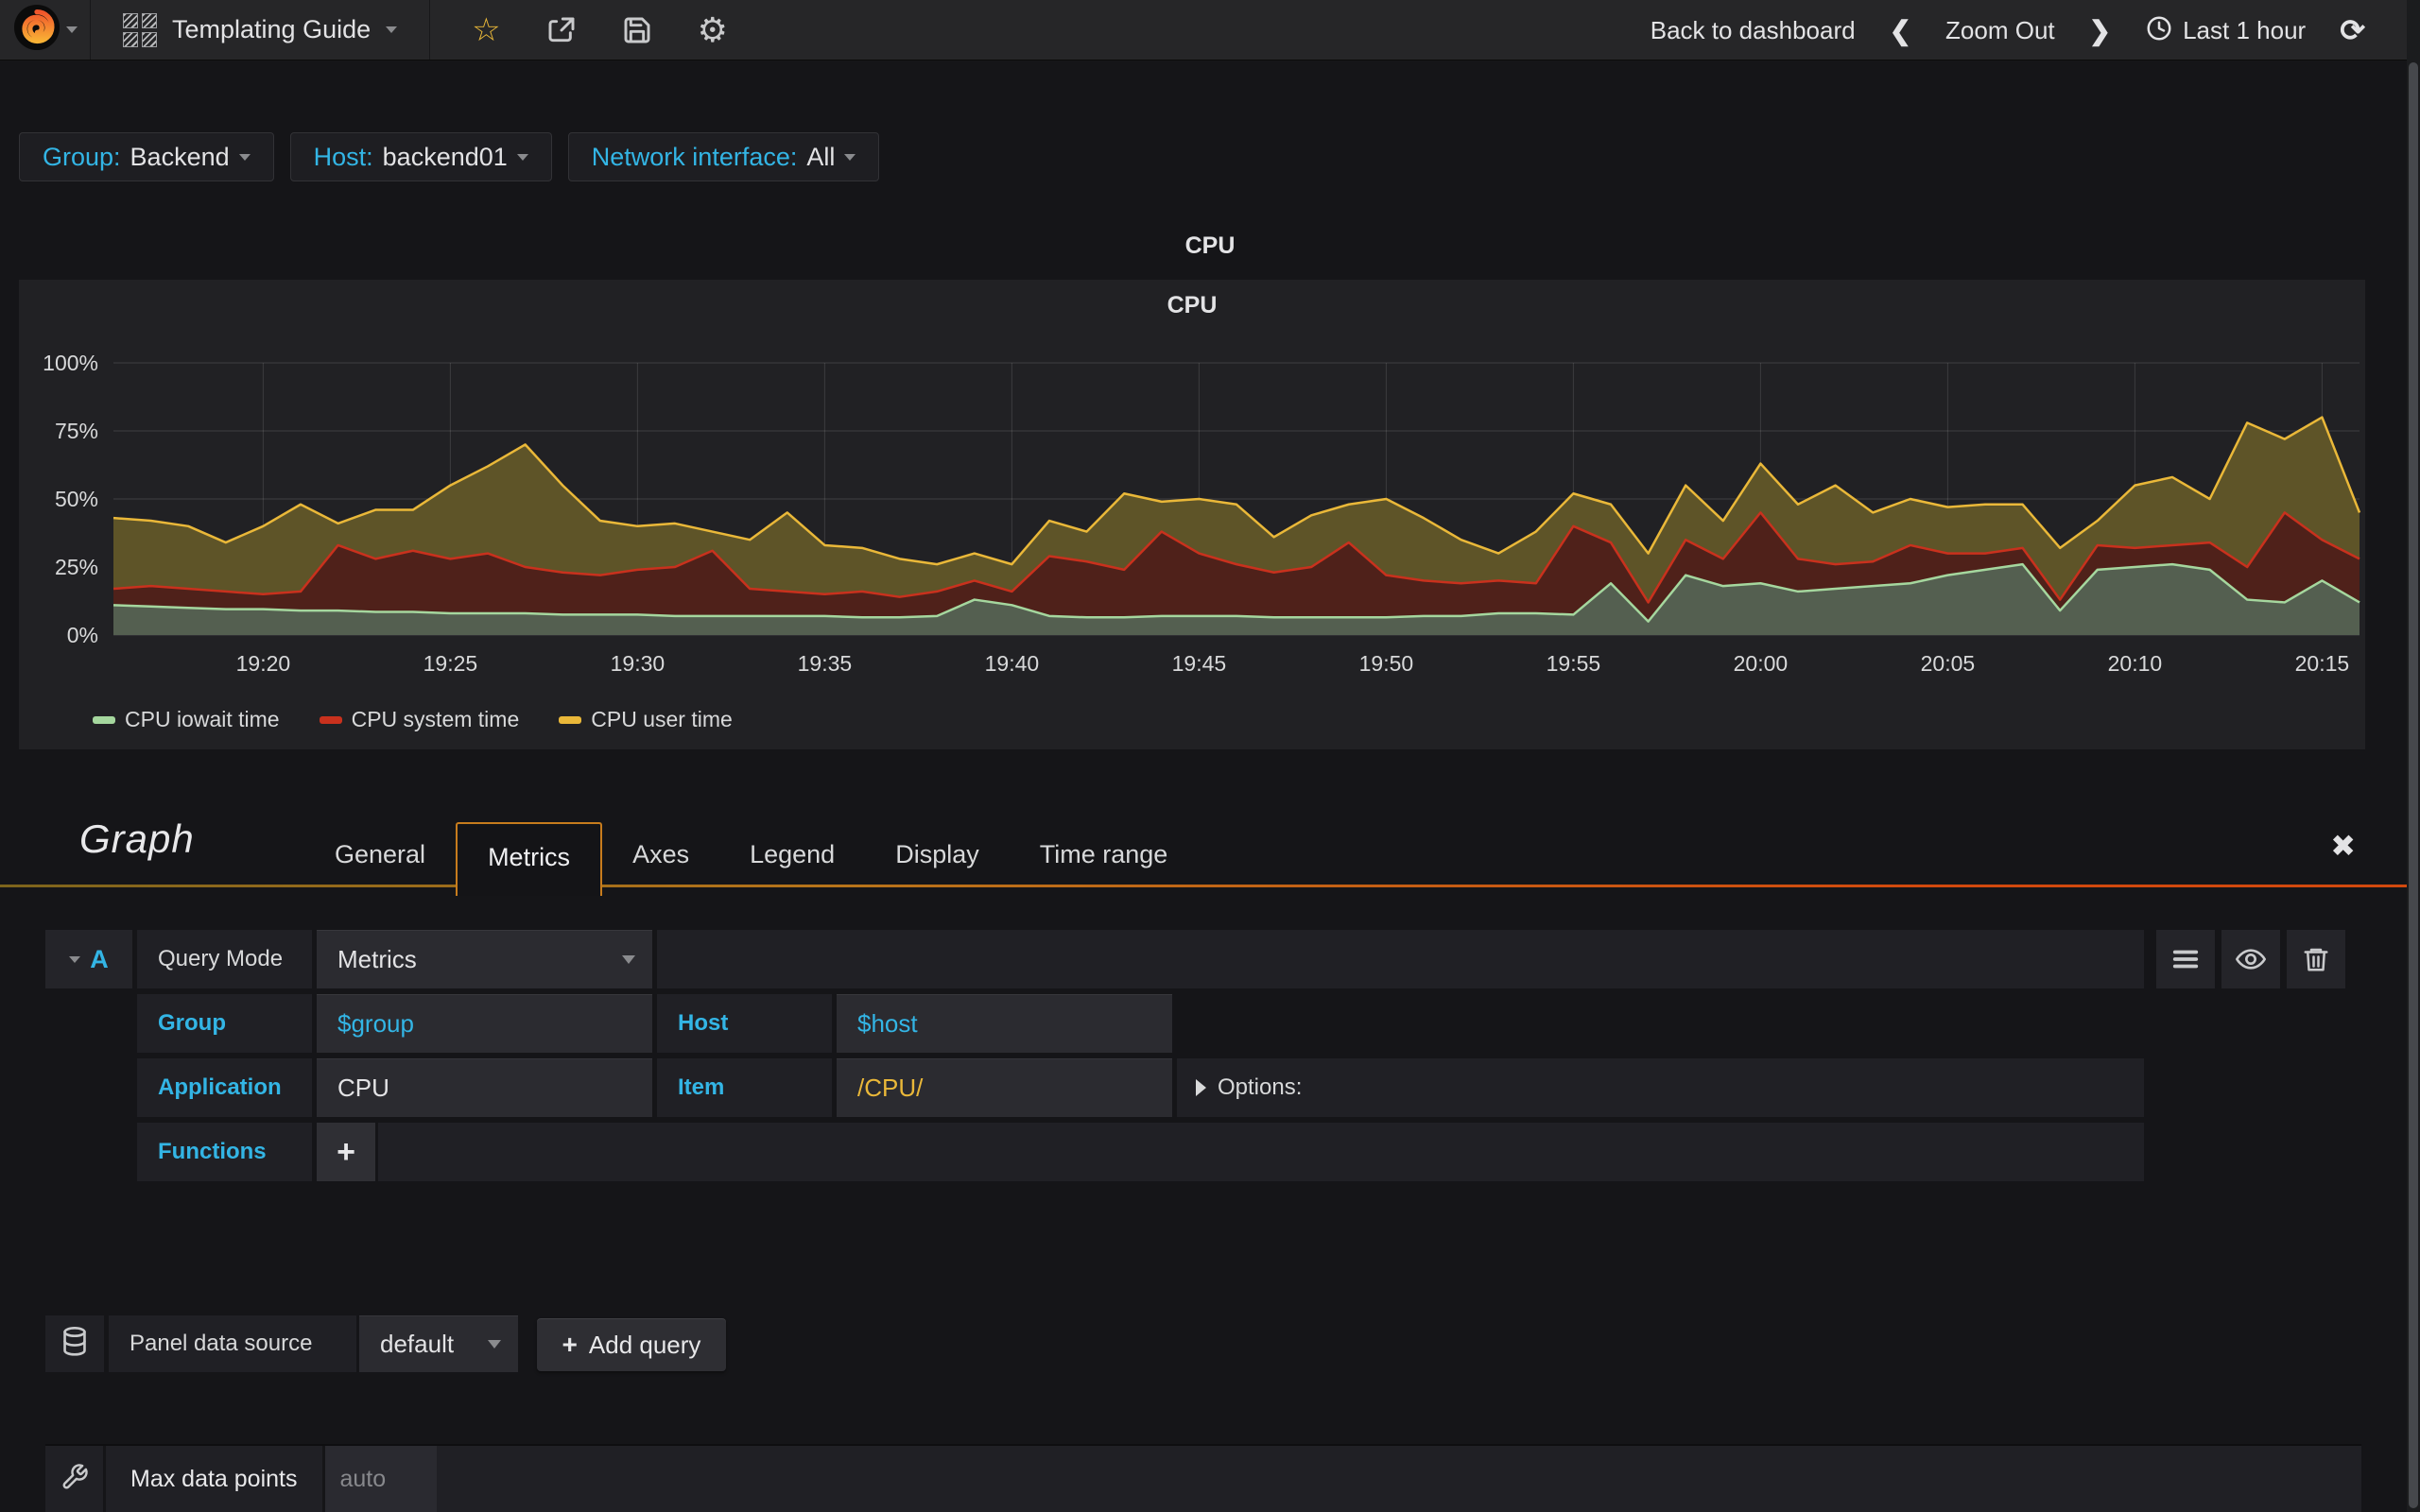  What do you see at coordinates (637, 30) in the screenshot?
I see `save-icon` at bounding box center [637, 30].